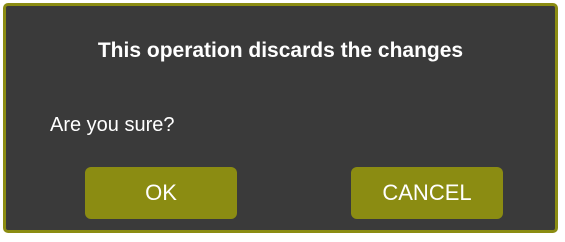 The image size is (565, 242). What do you see at coordinates (280, 50) in the screenshot?
I see `dialog-title: This operation discards the changes` at bounding box center [280, 50].